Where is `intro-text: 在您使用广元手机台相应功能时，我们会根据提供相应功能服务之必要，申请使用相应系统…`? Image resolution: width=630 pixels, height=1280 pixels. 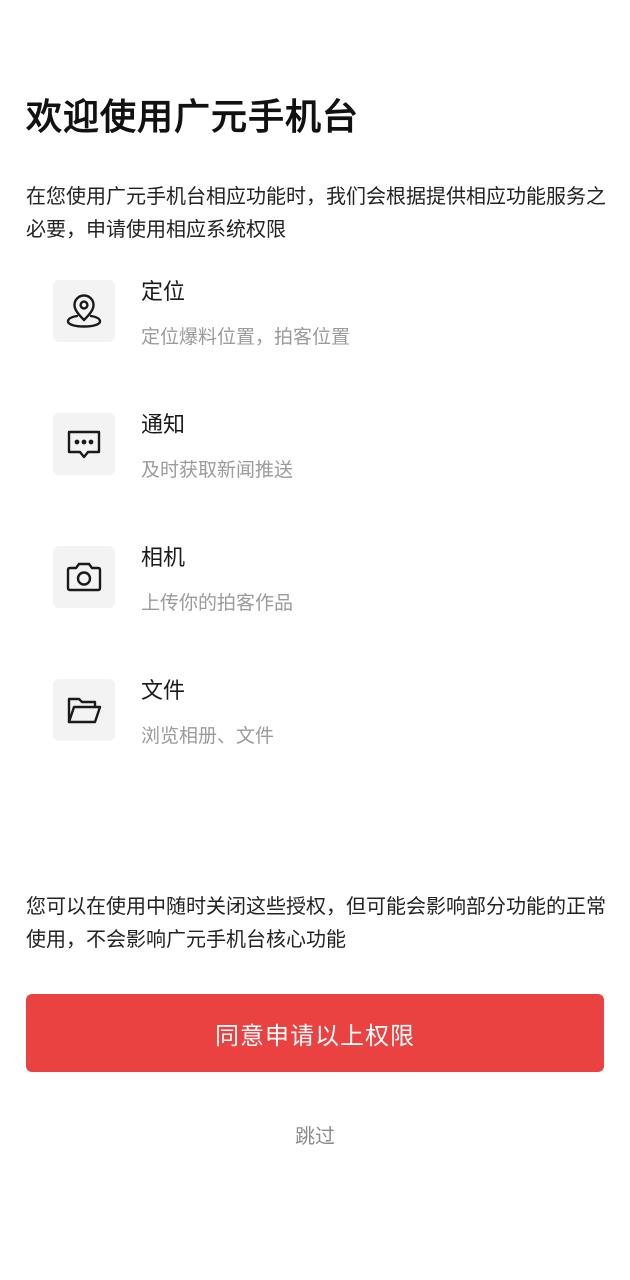 intro-text: 在您使用广元手机台相应功能时，我们会根据提供相应功能服务之必要，申请使用相应系统… is located at coordinates (316, 212).